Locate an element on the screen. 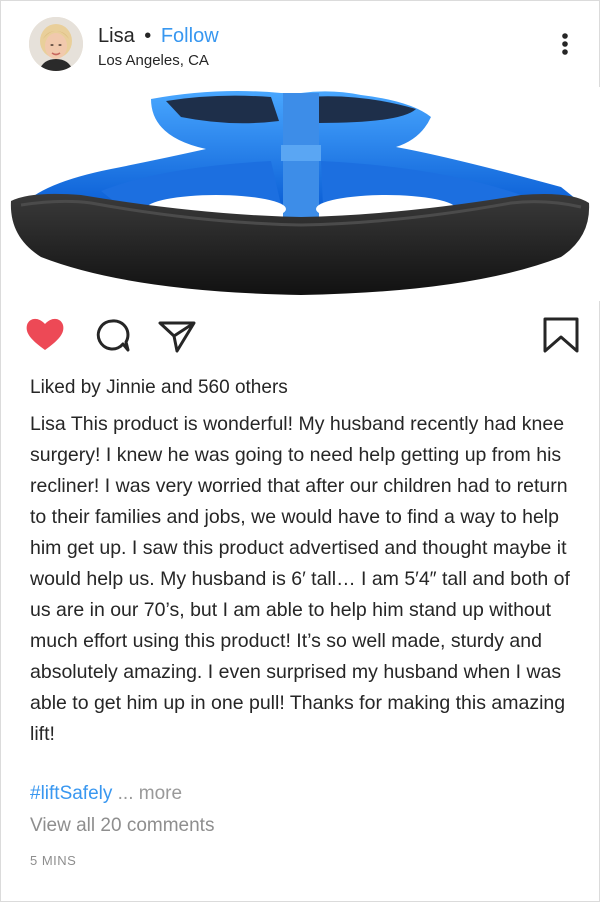 Image resolution: width=600 pixels, height=902 pixels. liked-by-user: Jinnie is located at coordinates (131, 387).